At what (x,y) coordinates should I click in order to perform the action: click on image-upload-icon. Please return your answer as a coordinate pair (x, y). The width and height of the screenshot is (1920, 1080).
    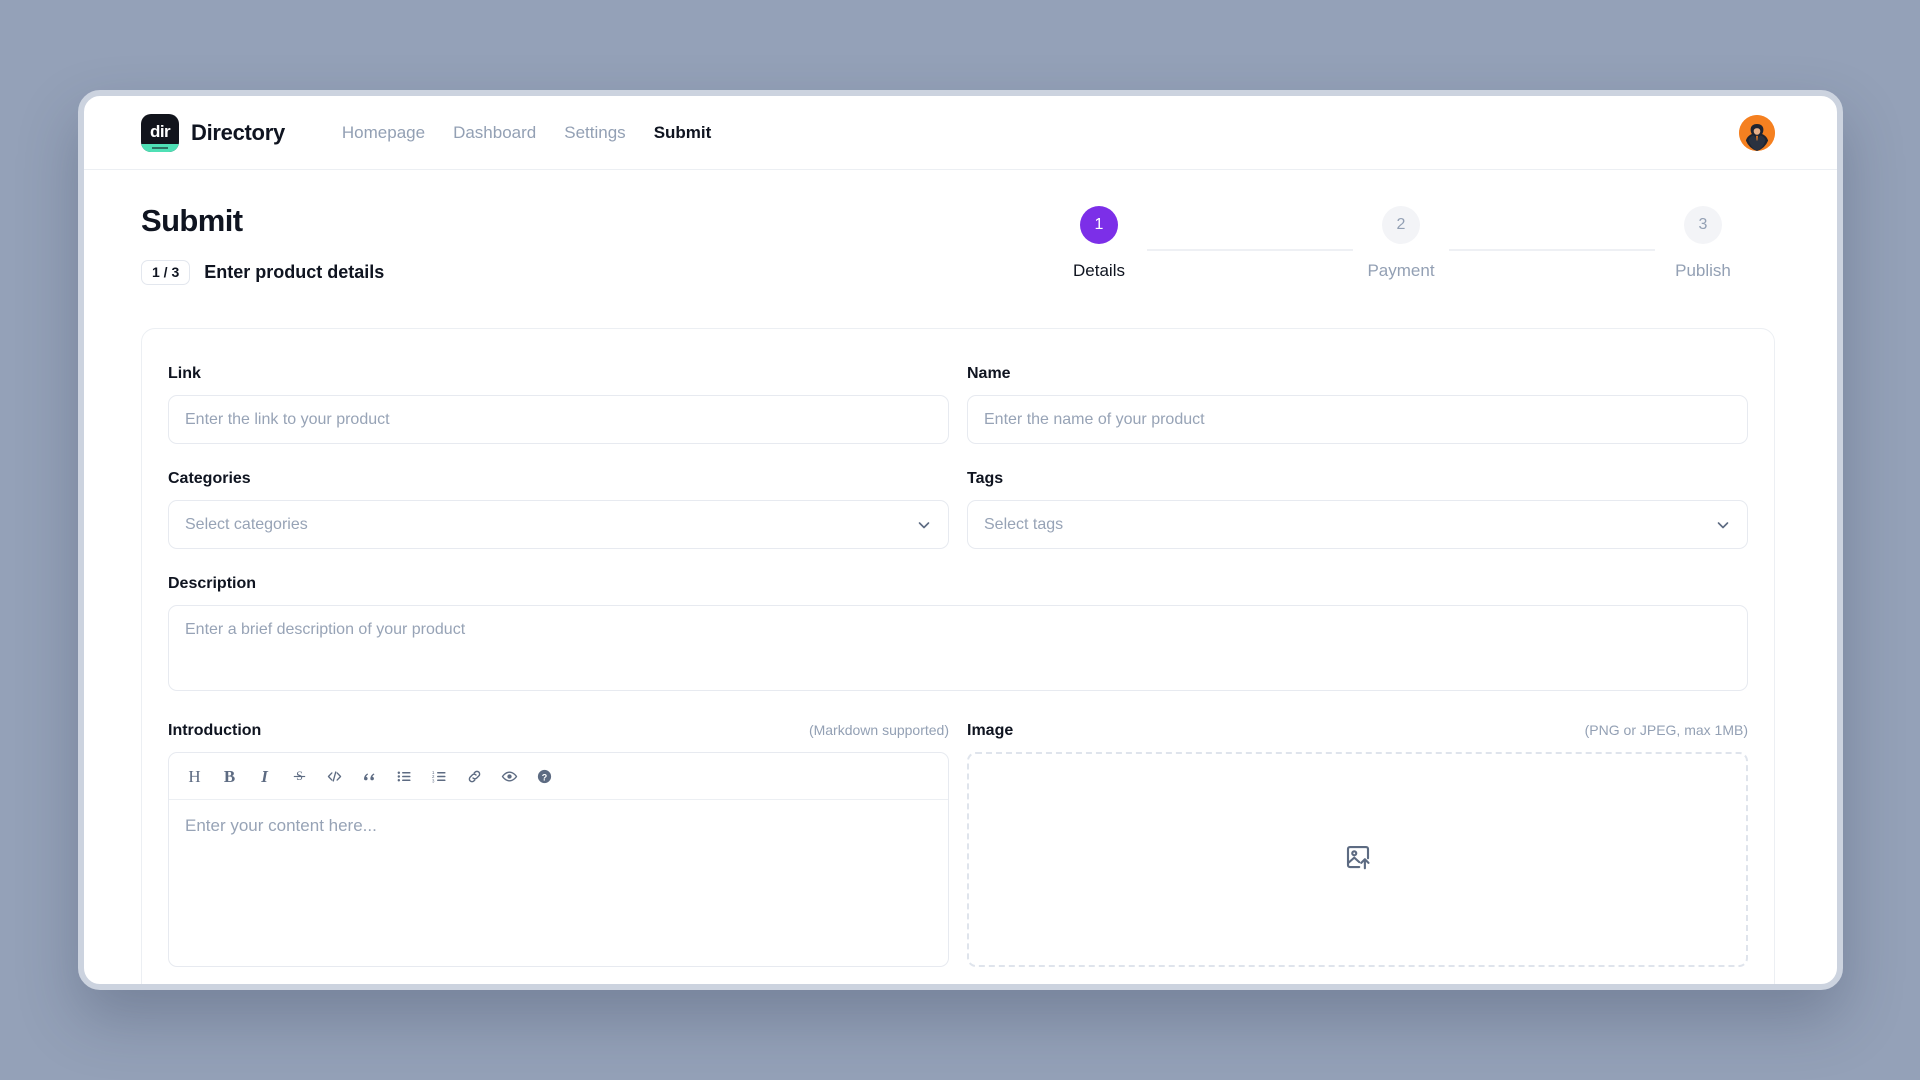
    Looking at the image, I should click on (1358, 859).